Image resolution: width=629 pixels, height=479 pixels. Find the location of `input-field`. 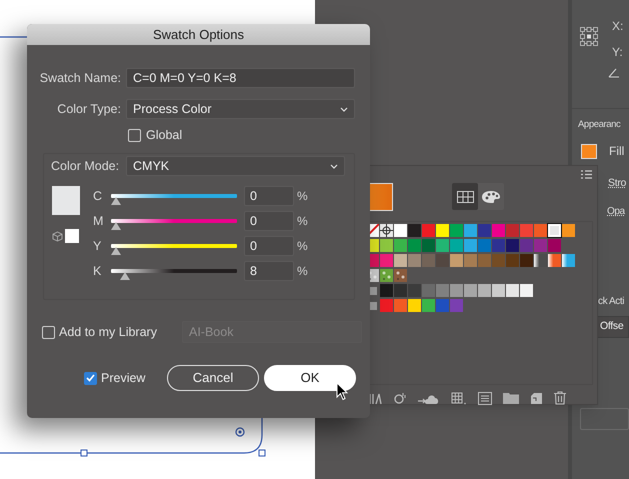

input-field is located at coordinates (604, 419).